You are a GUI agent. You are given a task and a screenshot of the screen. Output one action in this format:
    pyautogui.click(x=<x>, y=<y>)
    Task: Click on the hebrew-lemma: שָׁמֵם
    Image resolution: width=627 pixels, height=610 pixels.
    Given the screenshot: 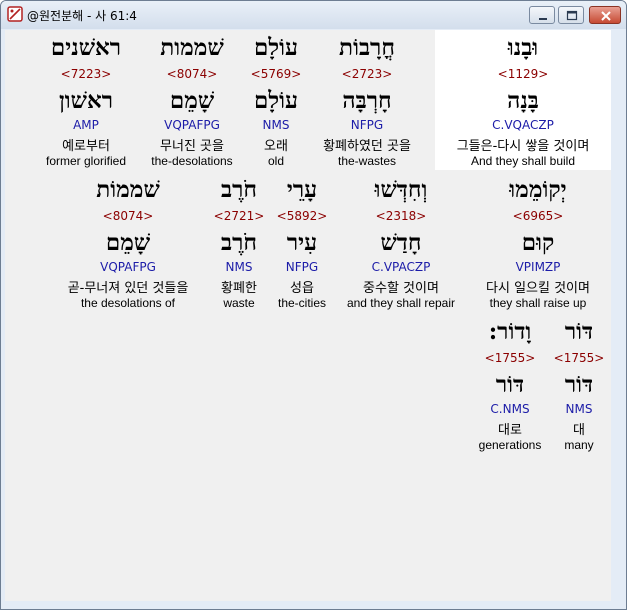 What is the action you would take?
    pyautogui.click(x=128, y=242)
    